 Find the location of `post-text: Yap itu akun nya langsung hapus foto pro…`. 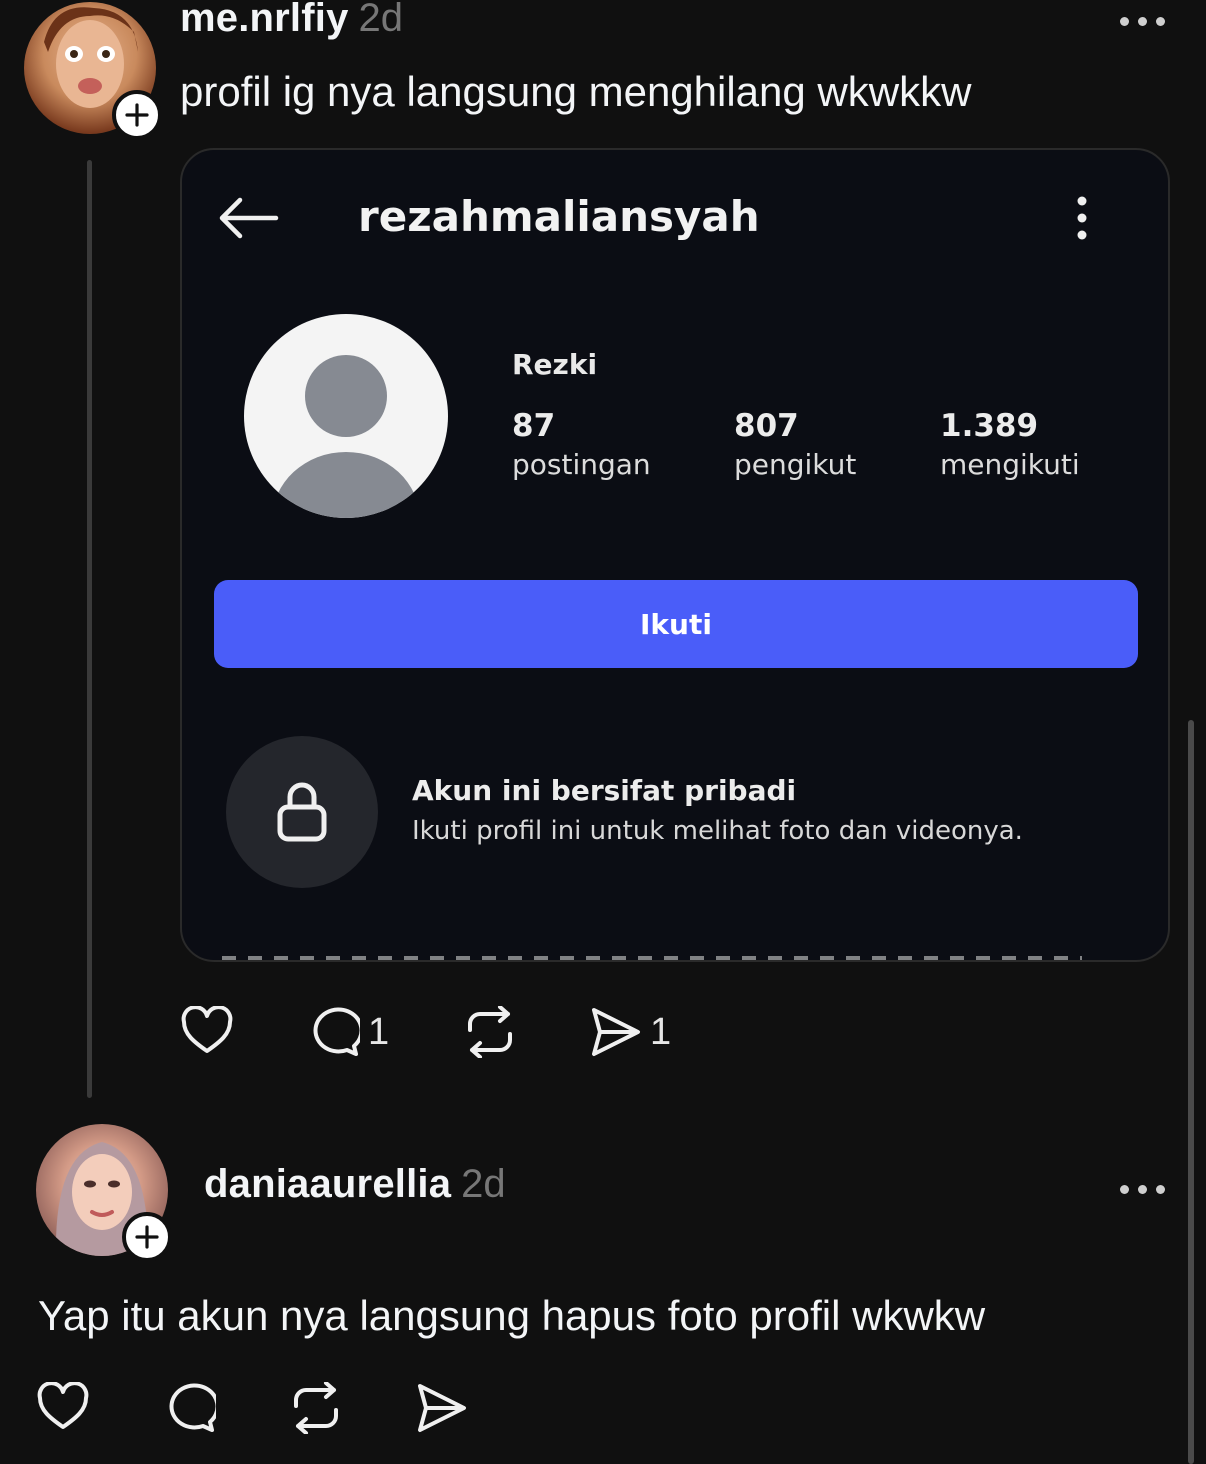

post-text: Yap itu akun nya langsung hapus foto pro… is located at coordinates (512, 1315).